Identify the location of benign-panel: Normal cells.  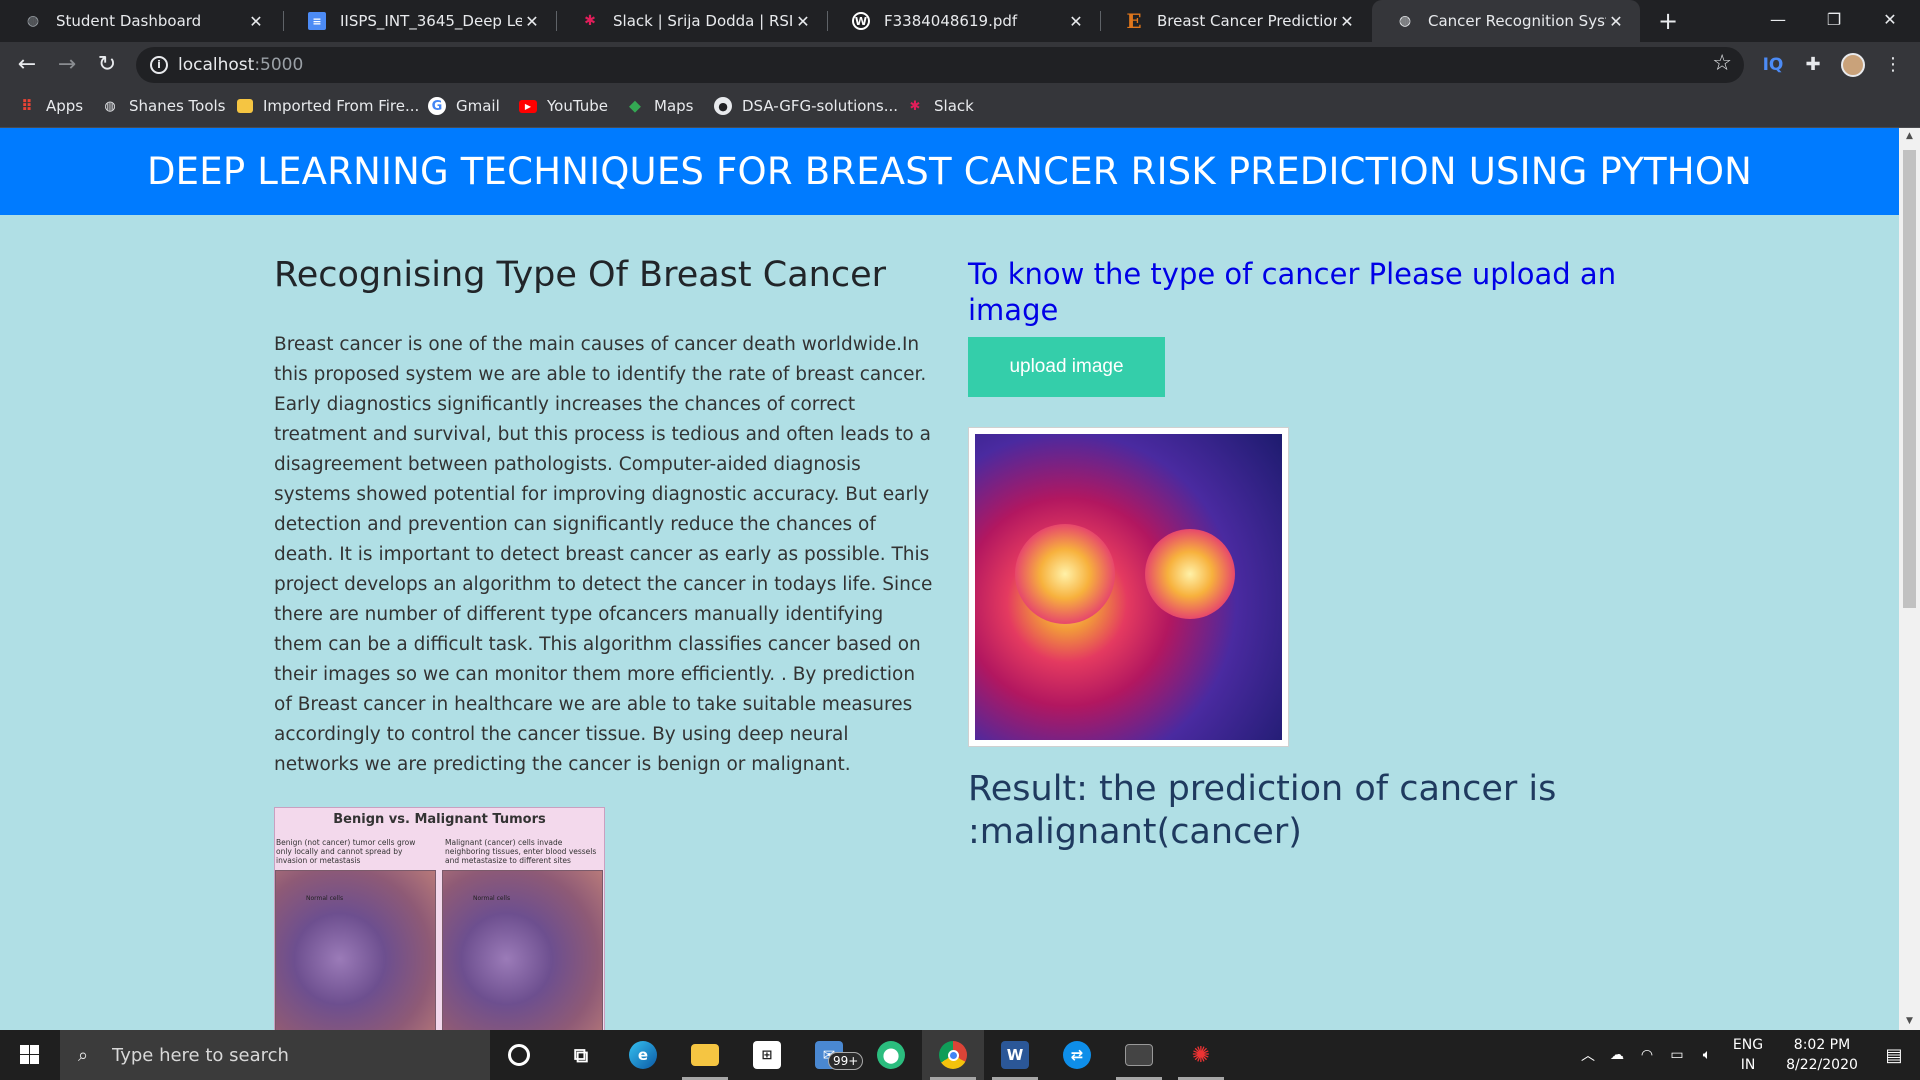
(355, 950).